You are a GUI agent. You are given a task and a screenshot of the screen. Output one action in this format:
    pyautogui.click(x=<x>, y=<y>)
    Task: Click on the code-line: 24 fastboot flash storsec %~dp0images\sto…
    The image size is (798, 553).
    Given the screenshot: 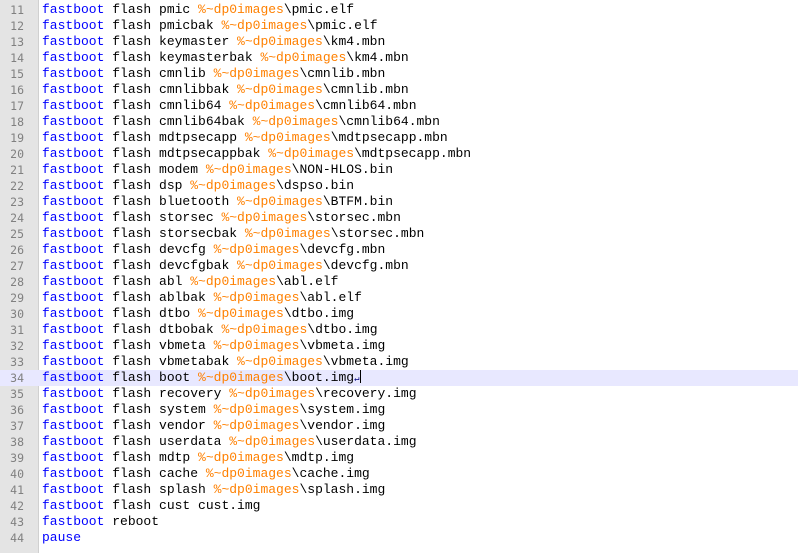 What is the action you would take?
    pyautogui.click(x=399, y=218)
    